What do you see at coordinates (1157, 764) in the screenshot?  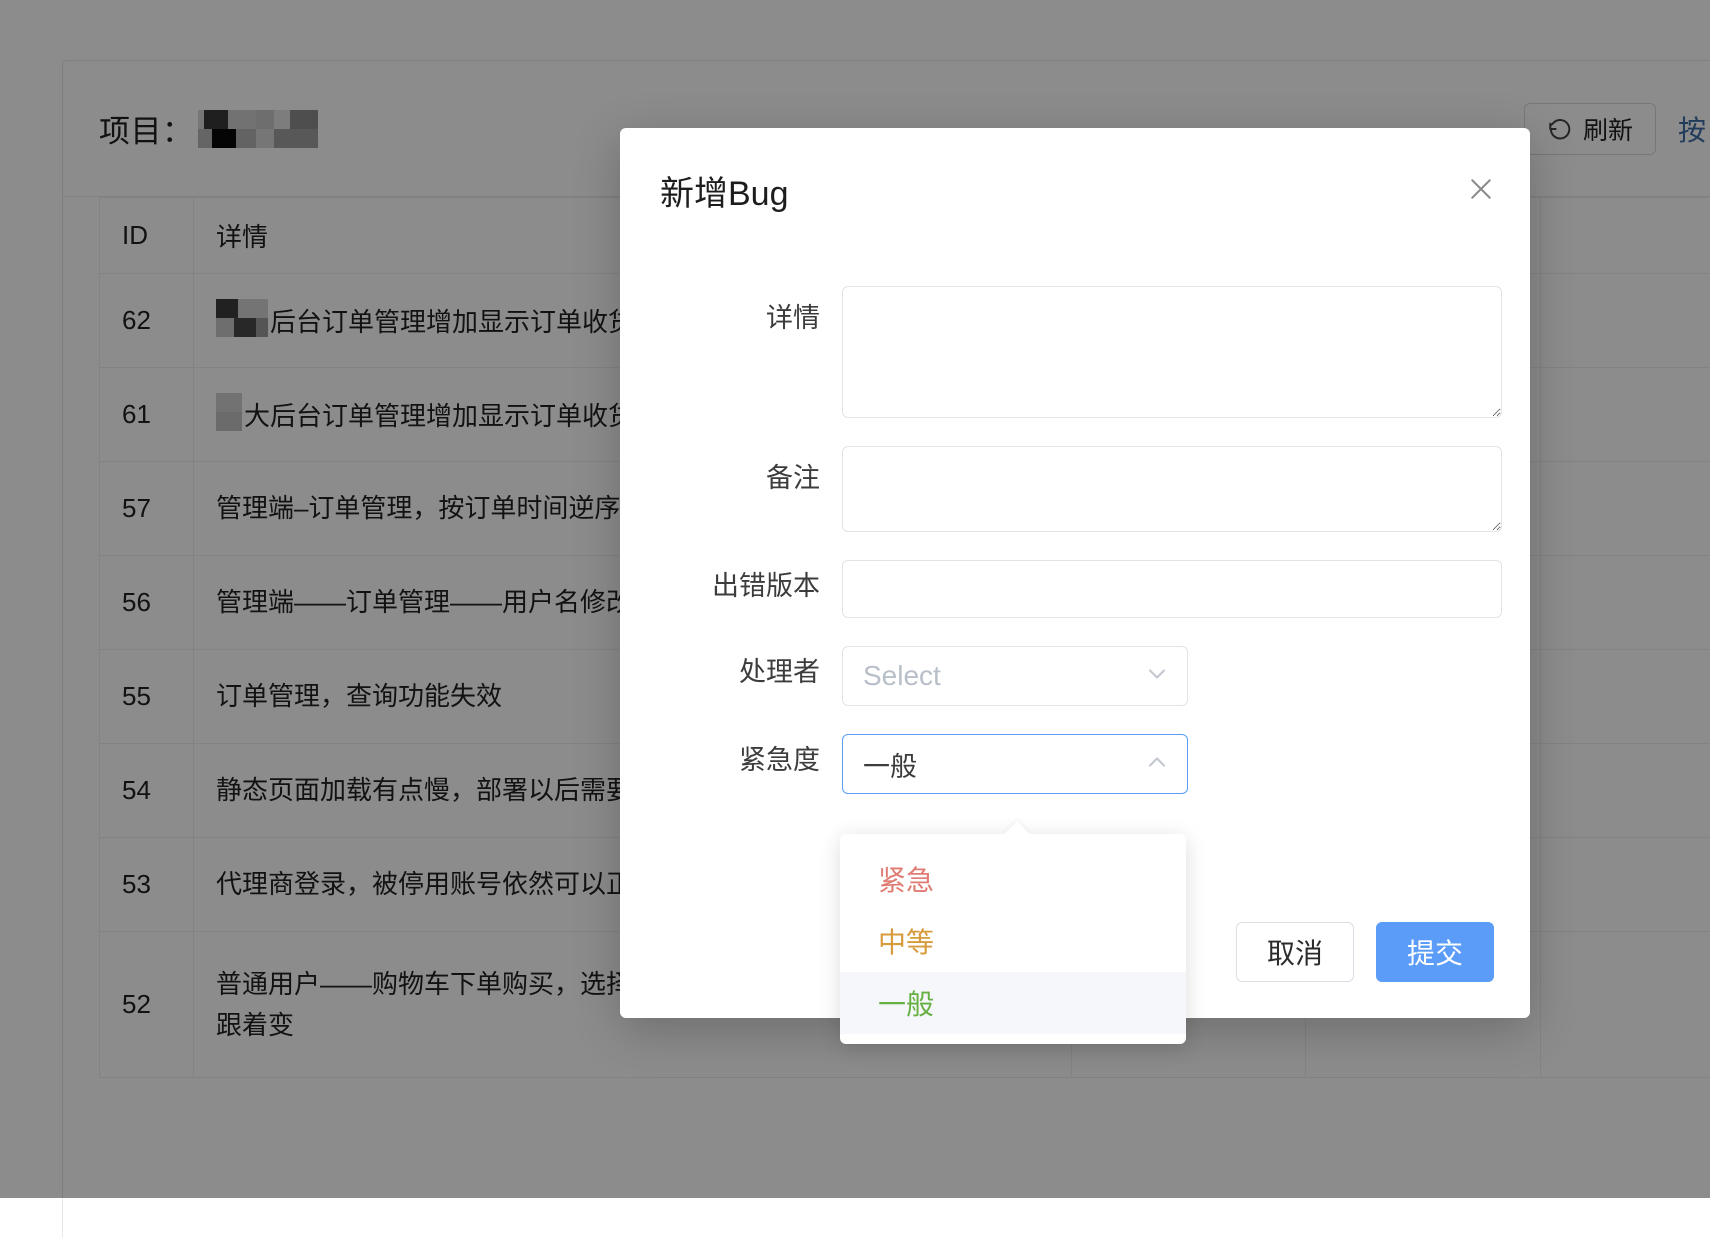 I see `chevron-up-icon` at bounding box center [1157, 764].